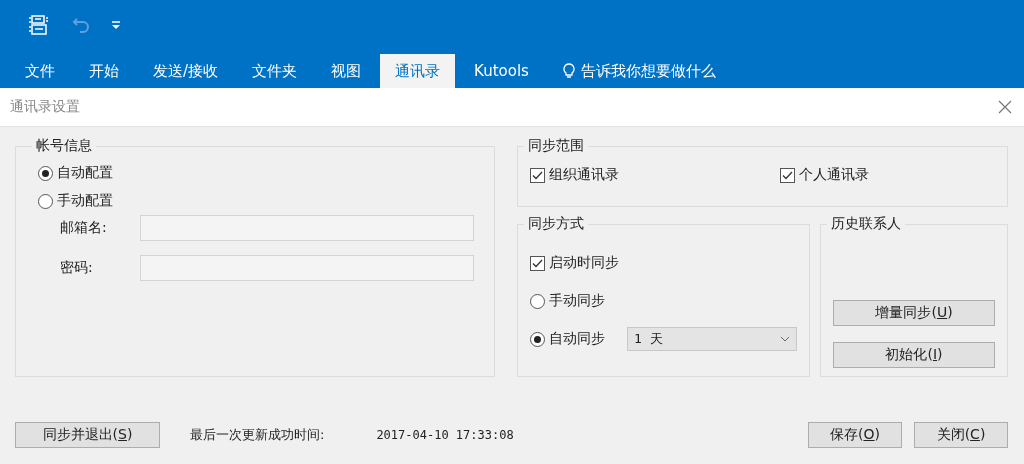  Describe the element at coordinates (81, 25) in the screenshot. I see `undo-icon` at that location.